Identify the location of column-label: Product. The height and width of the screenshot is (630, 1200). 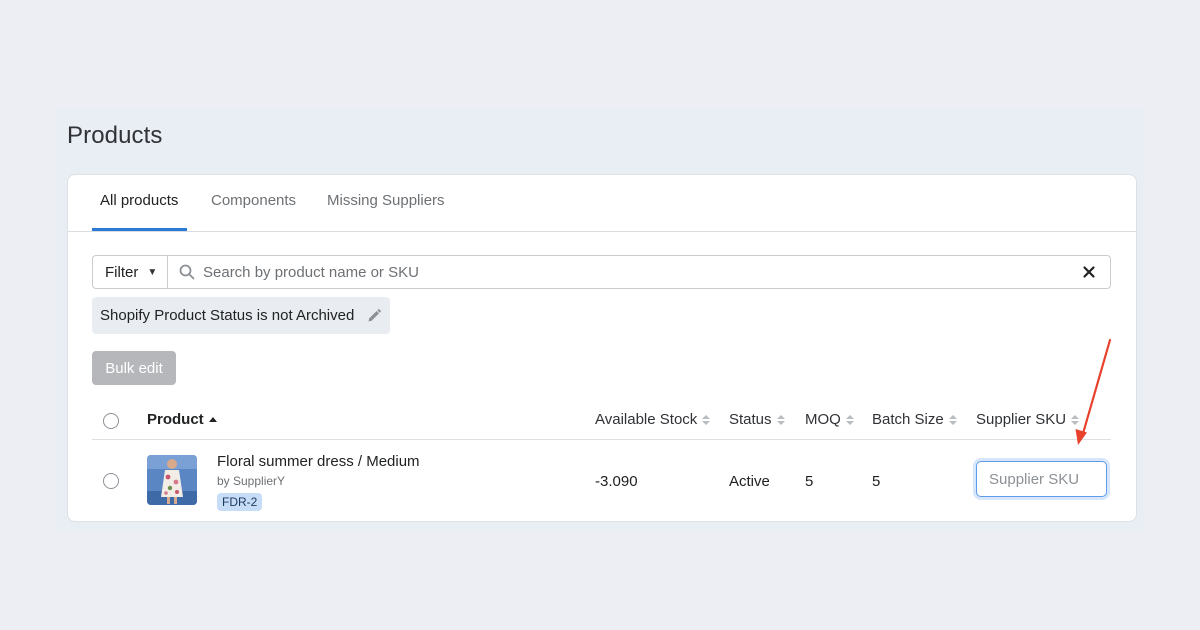
(175, 419).